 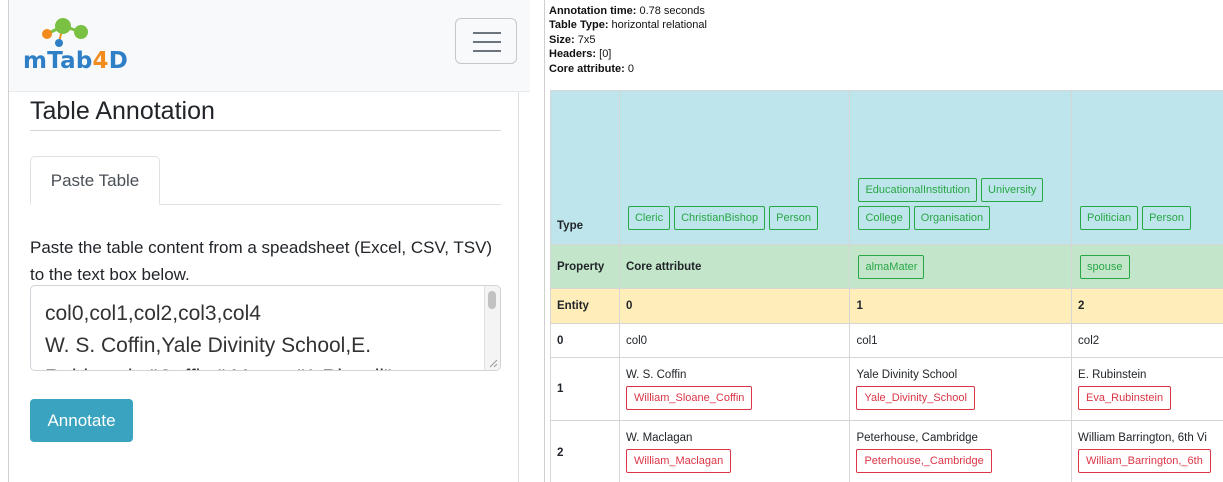 What do you see at coordinates (585, 167) in the screenshot?
I see `type-row-label: Type` at bounding box center [585, 167].